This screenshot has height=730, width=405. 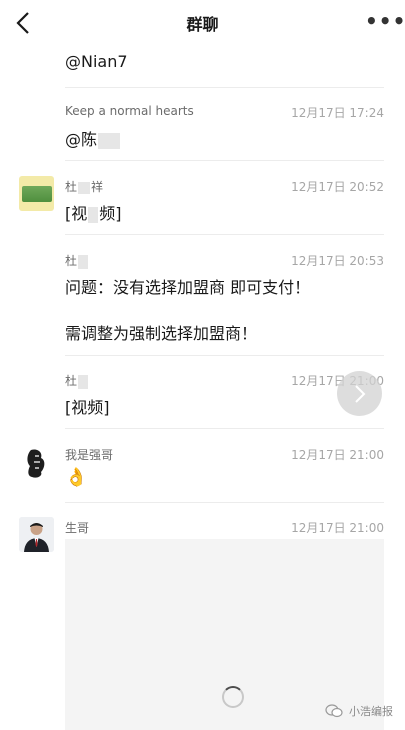 I want to click on suit-portrait-avatar, so click(x=36, y=534).